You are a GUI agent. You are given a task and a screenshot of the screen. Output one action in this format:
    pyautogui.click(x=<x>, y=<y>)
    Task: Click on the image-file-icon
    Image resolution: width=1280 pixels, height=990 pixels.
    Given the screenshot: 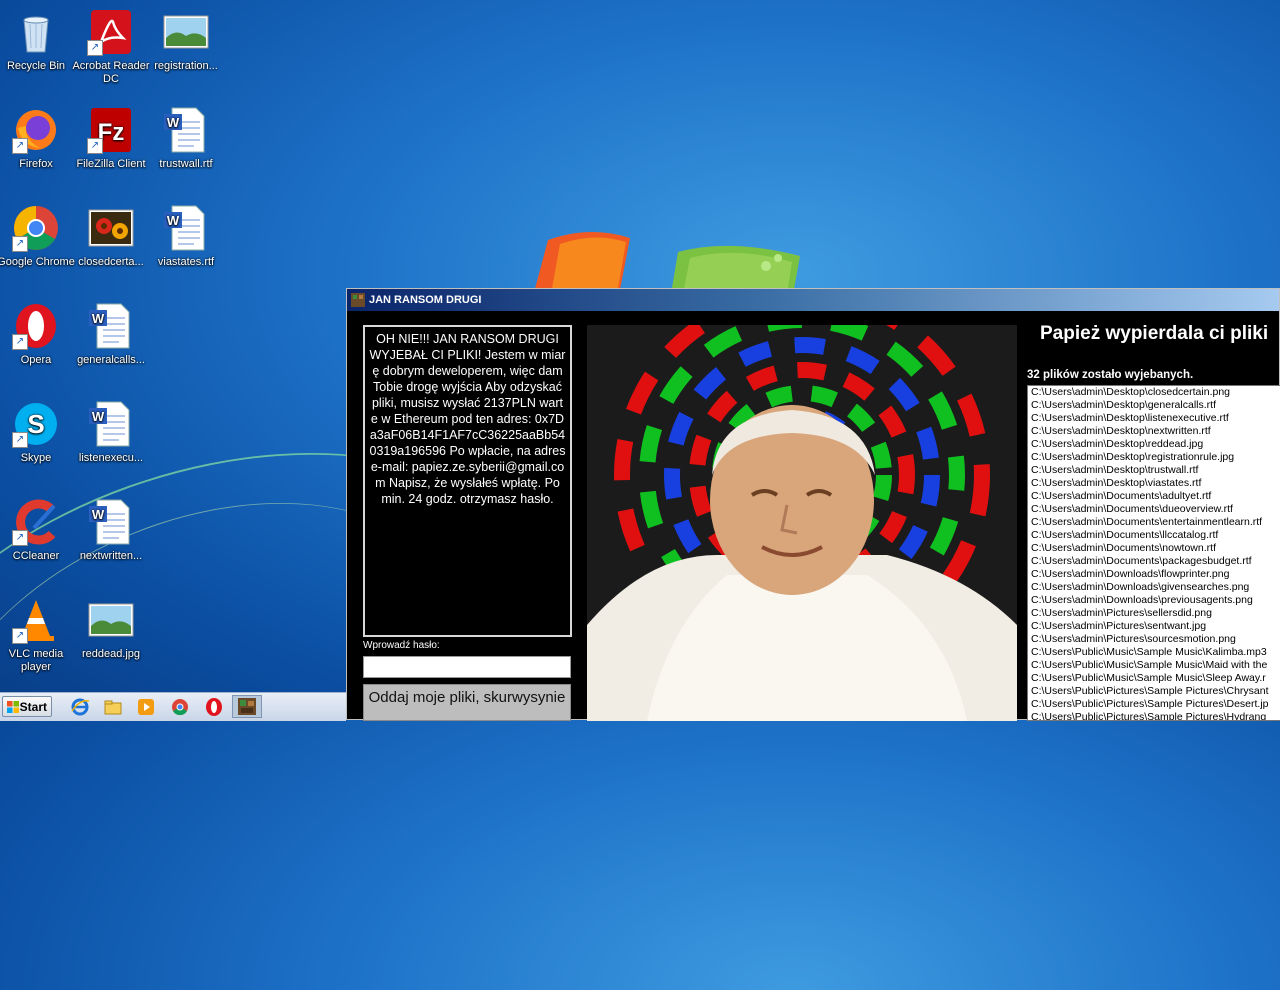 What is the action you would take?
    pyautogui.click(x=186, y=32)
    